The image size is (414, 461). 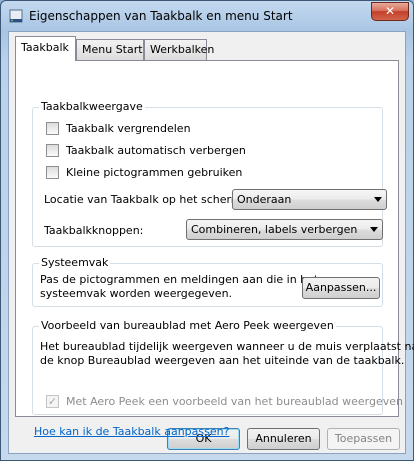 What do you see at coordinates (136, 293) in the screenshot?
I see `notification-description-line2: systeemvak worden weergegeven.` at bounding box center [136, 293].